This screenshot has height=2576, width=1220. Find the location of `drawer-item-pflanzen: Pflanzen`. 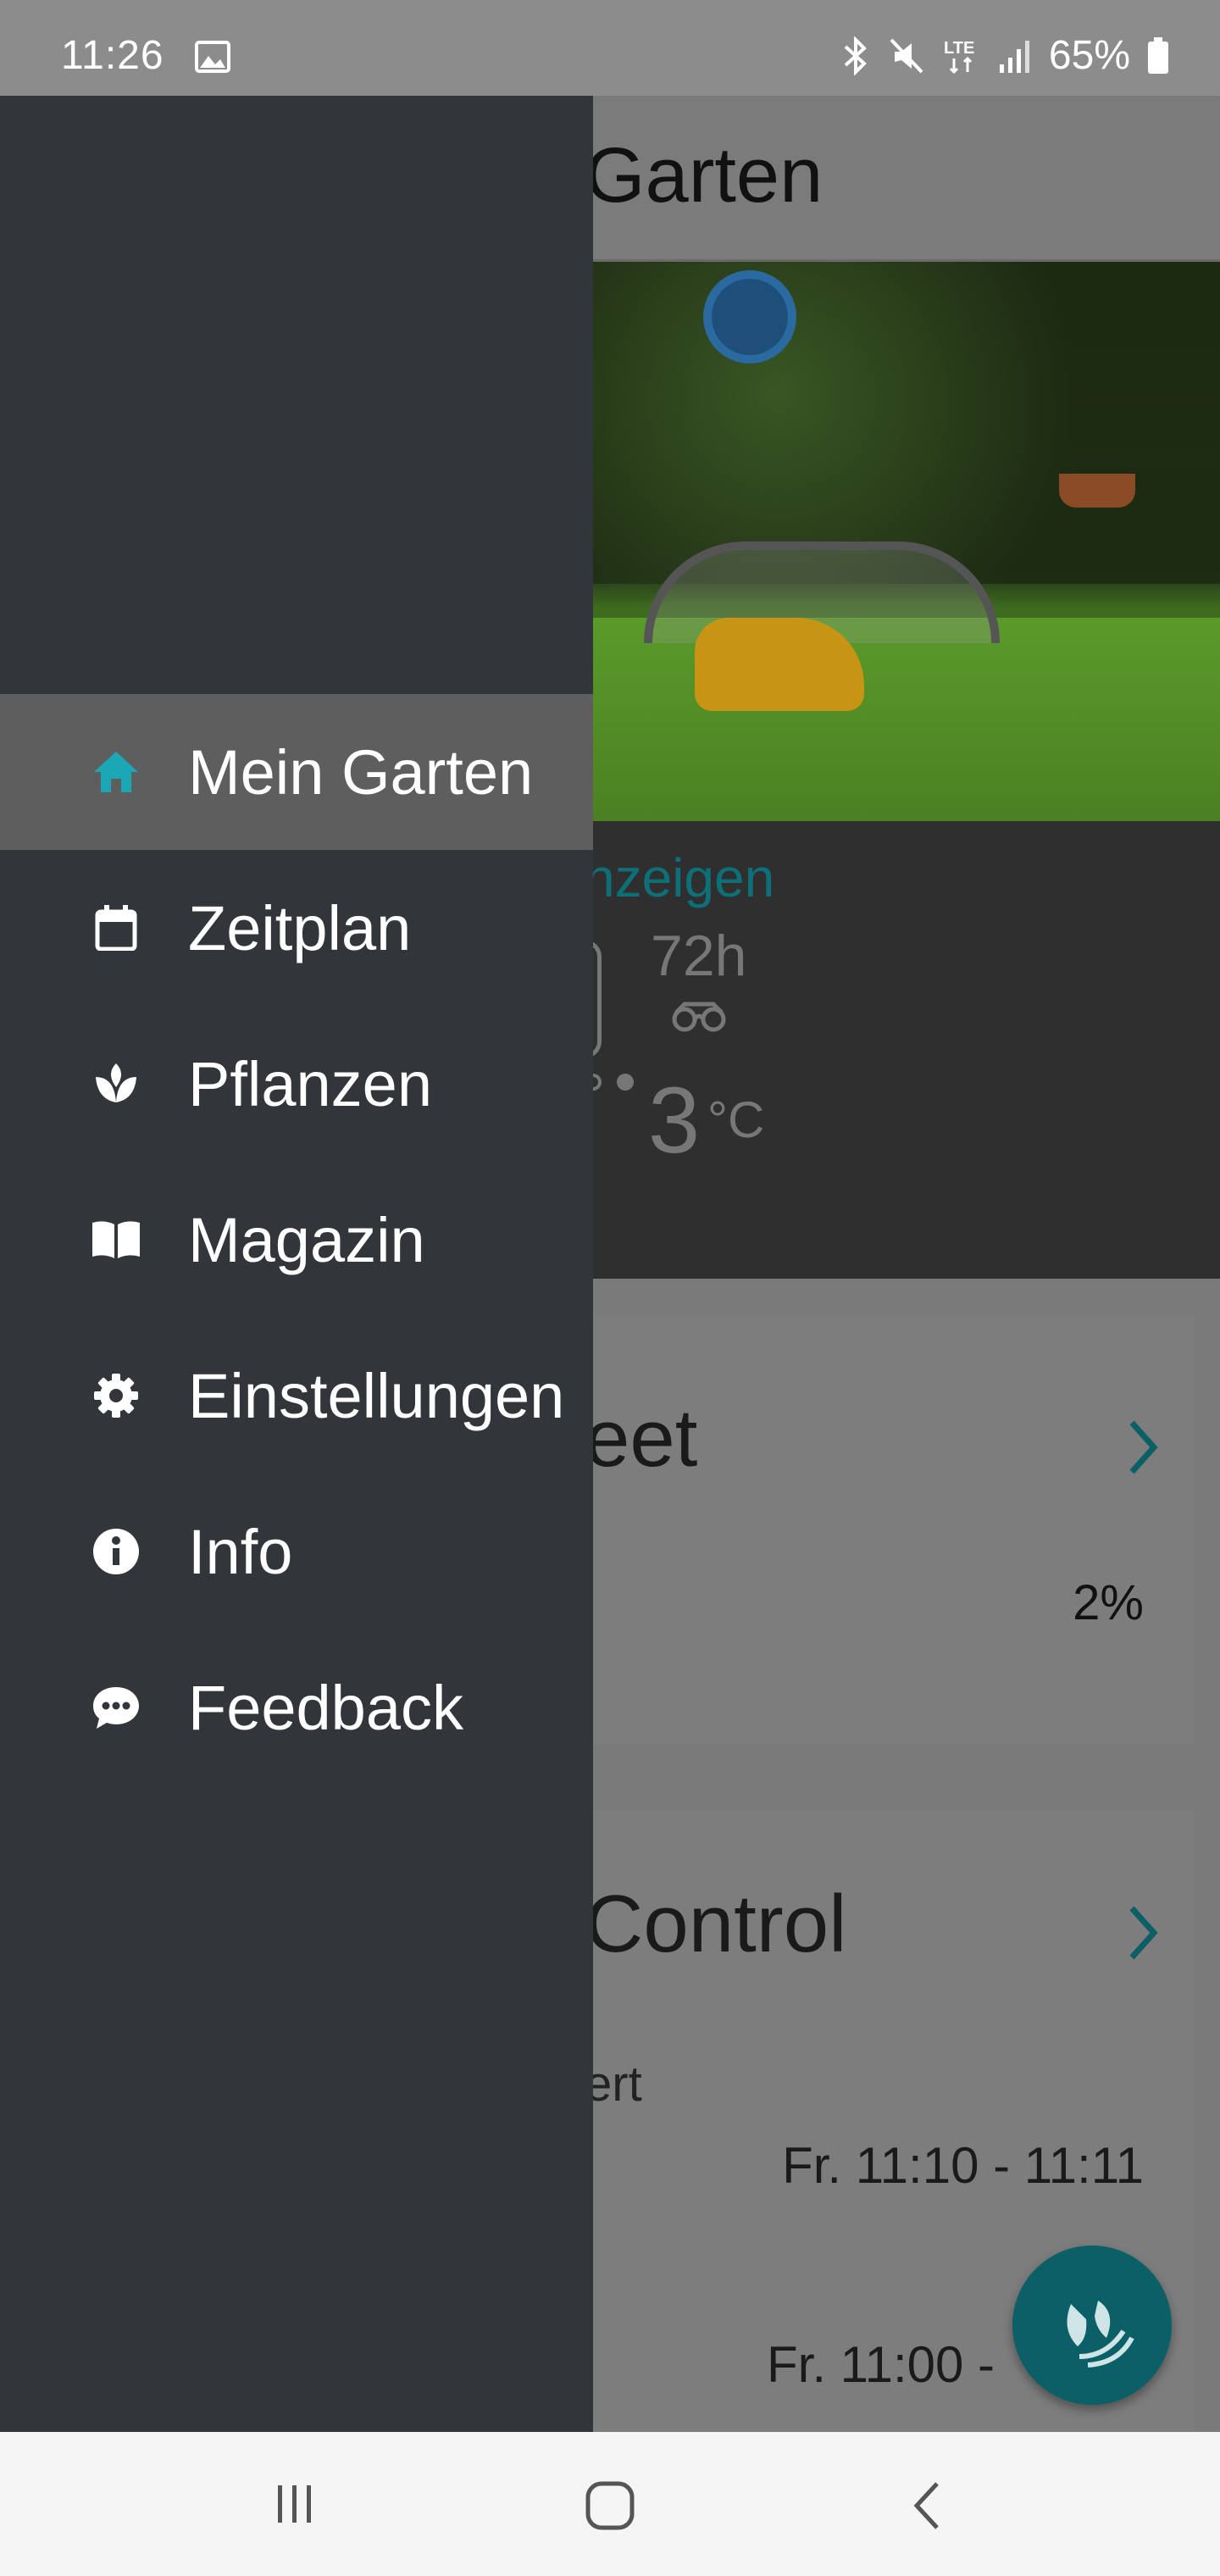

drawer-item-pflanzen: Pflanzen is located at coordinates (296, 1084).